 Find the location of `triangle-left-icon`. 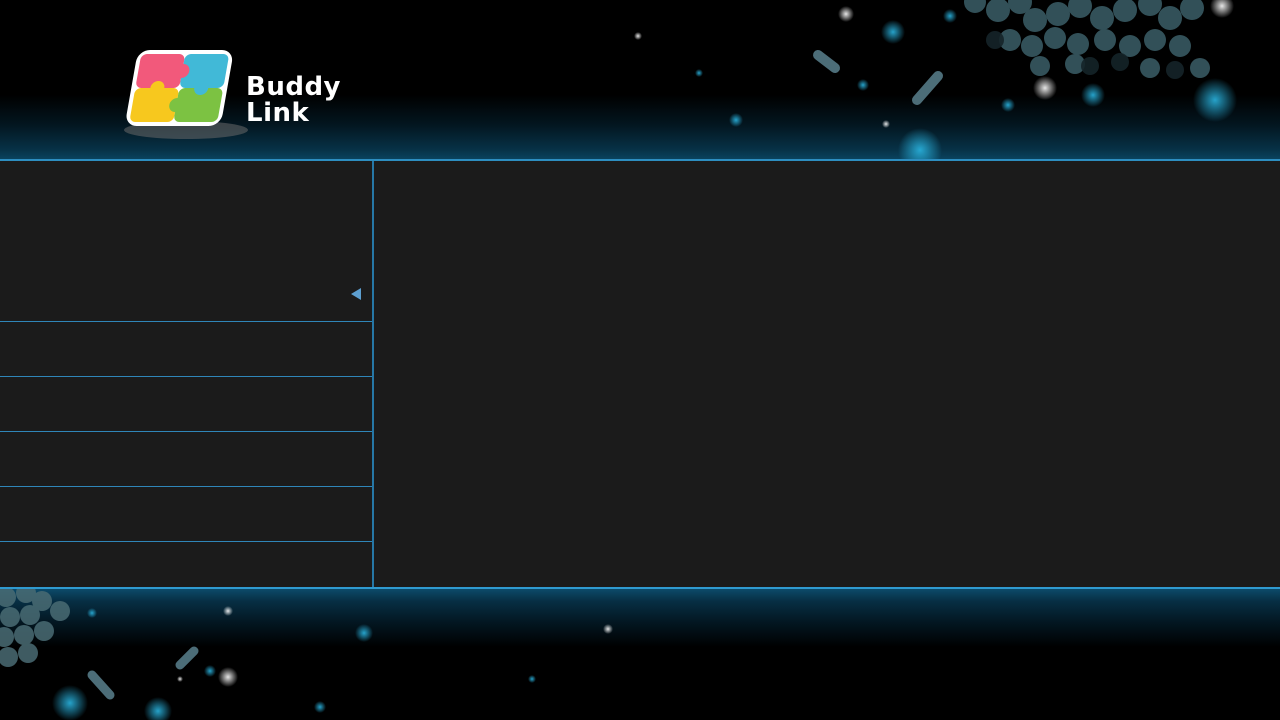

triangle-left-icon is located at coordinates (356, 294).